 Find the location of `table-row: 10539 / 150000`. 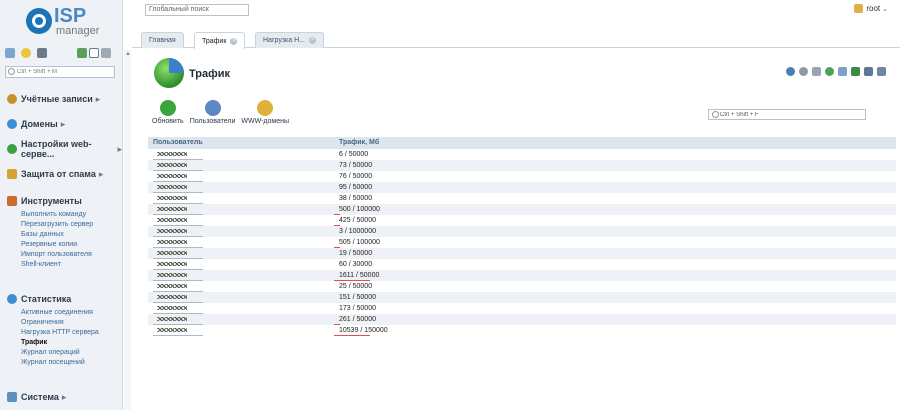

table-row: 10539 / 150000 is located at coordinates (522, 330).